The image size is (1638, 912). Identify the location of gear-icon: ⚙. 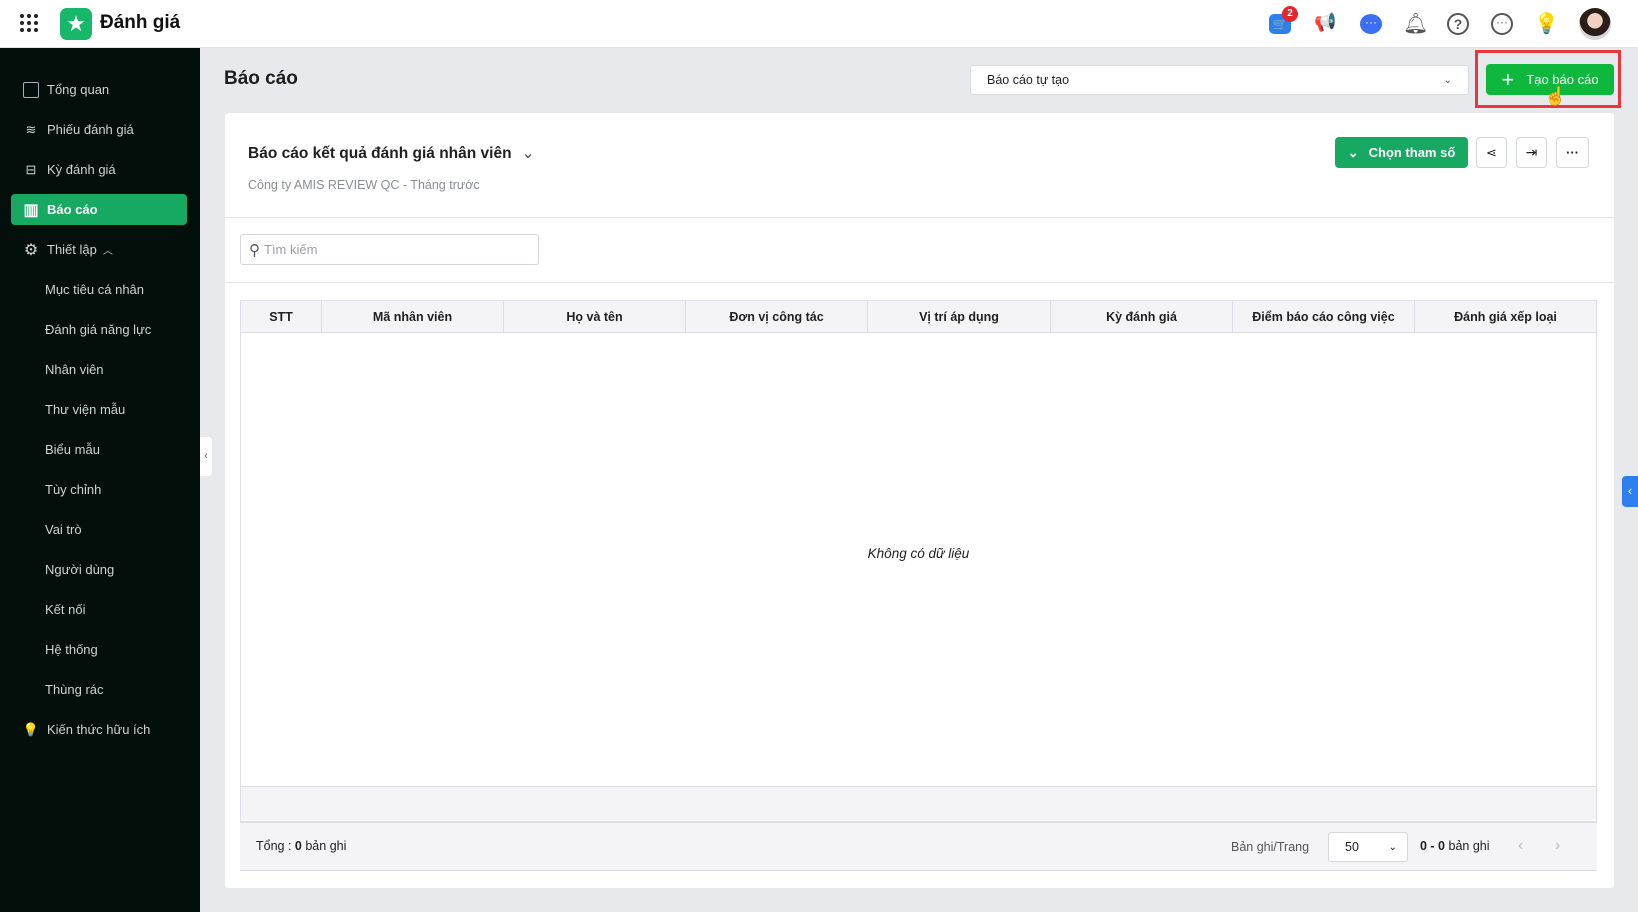
(31, 250).